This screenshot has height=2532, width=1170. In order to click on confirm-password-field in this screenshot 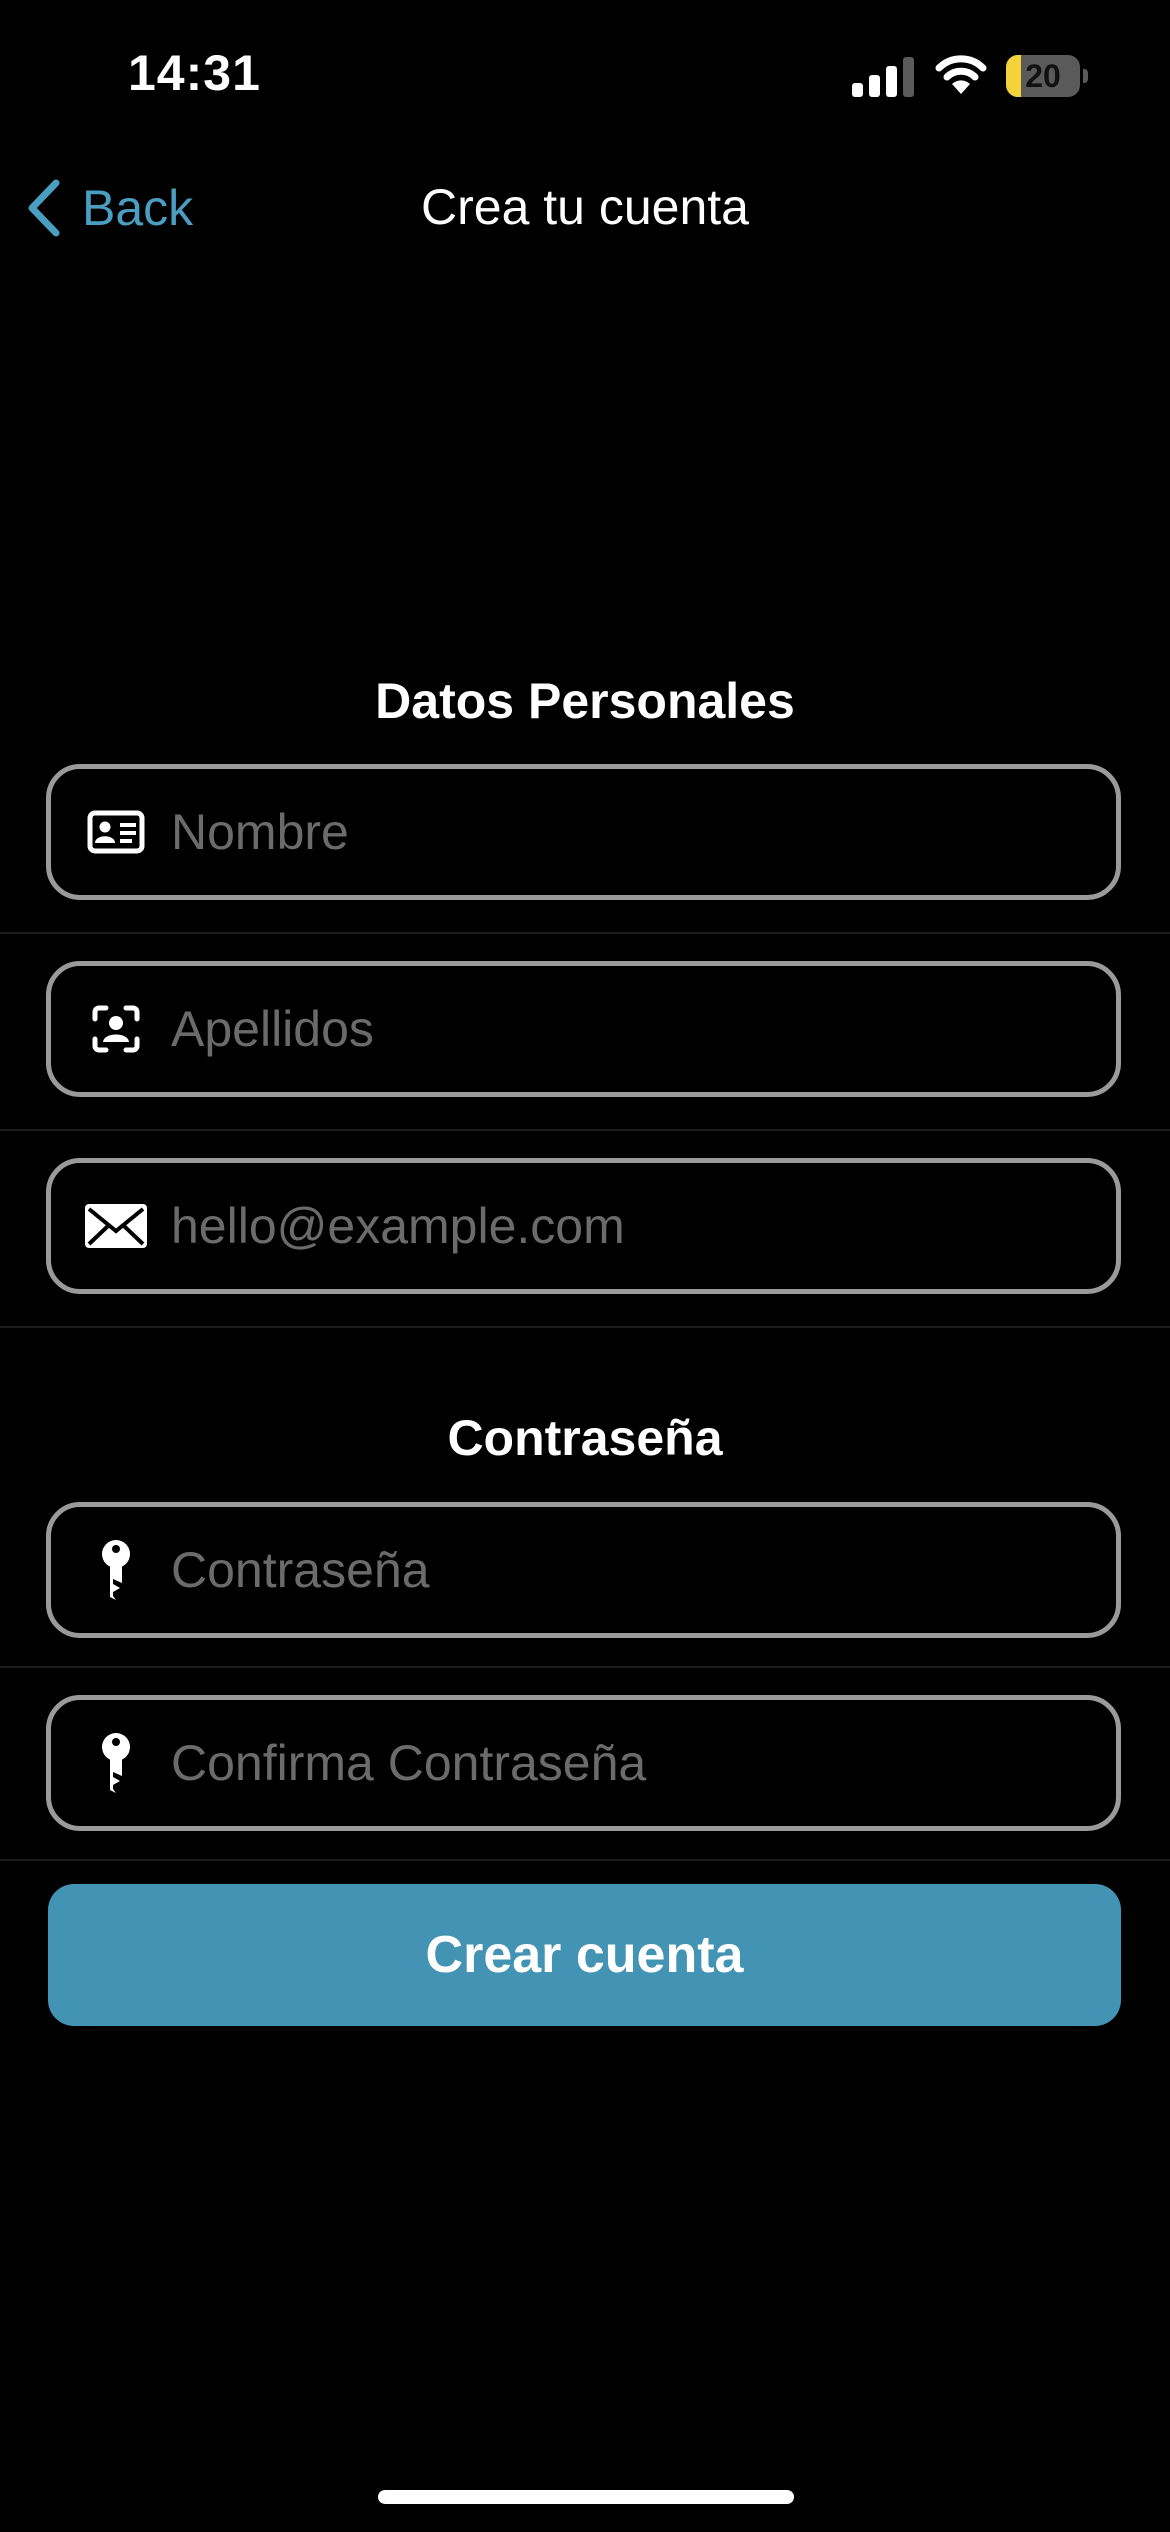, I will do `click(583, 1763)`.